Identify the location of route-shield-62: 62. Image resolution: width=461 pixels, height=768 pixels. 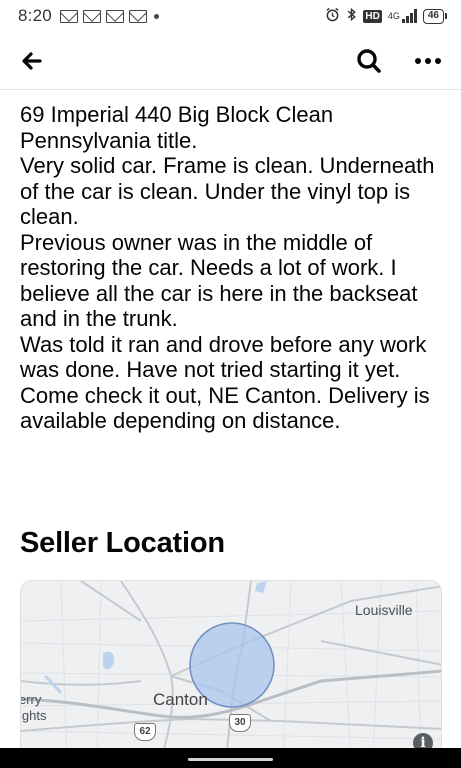
(145, 732).